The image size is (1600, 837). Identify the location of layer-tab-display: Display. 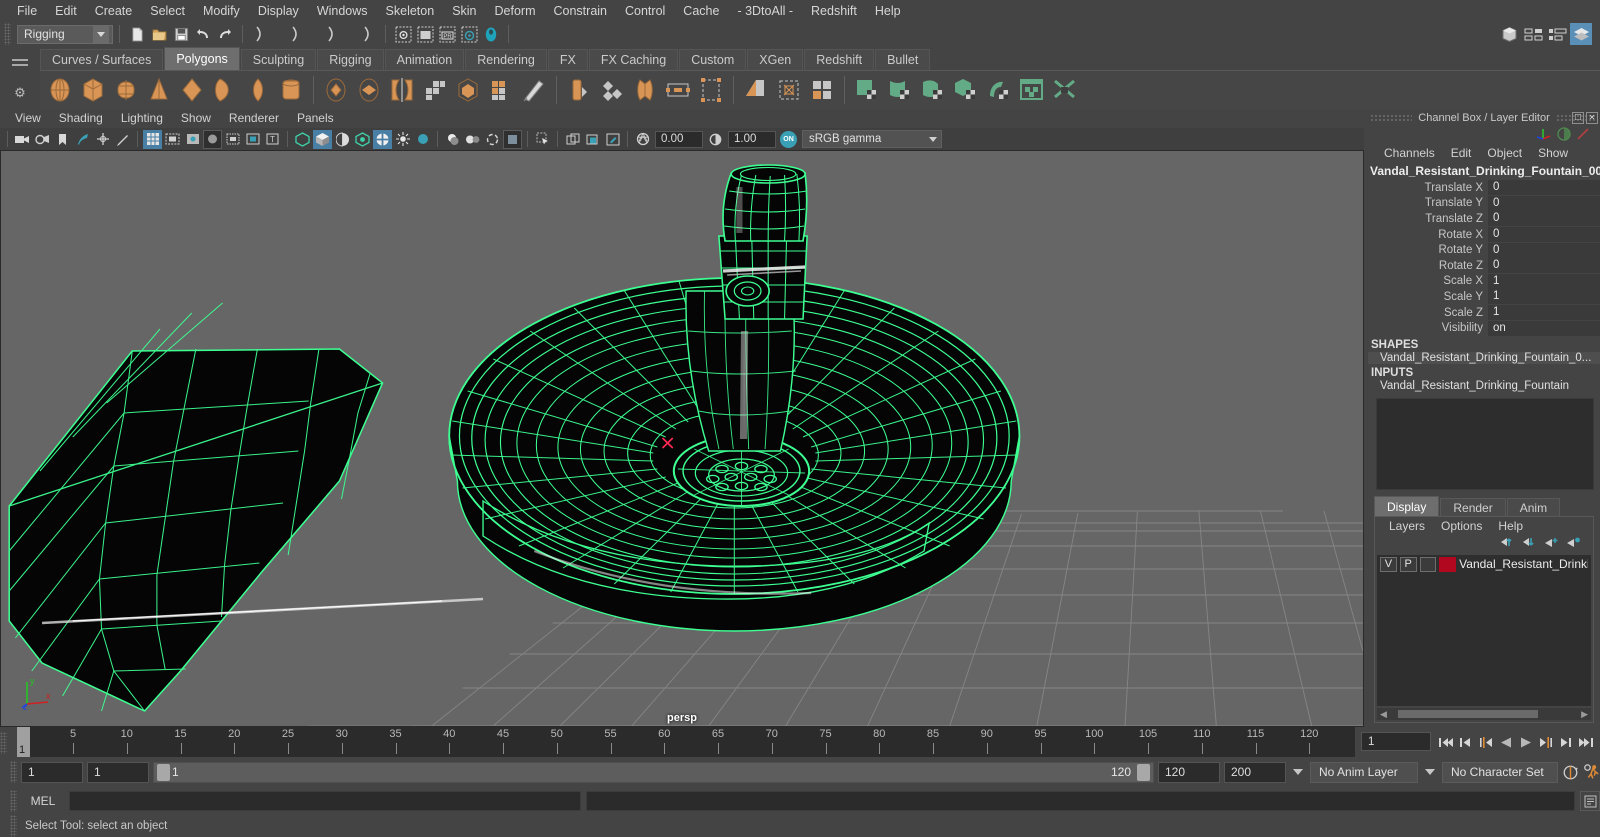
(1407, 505).